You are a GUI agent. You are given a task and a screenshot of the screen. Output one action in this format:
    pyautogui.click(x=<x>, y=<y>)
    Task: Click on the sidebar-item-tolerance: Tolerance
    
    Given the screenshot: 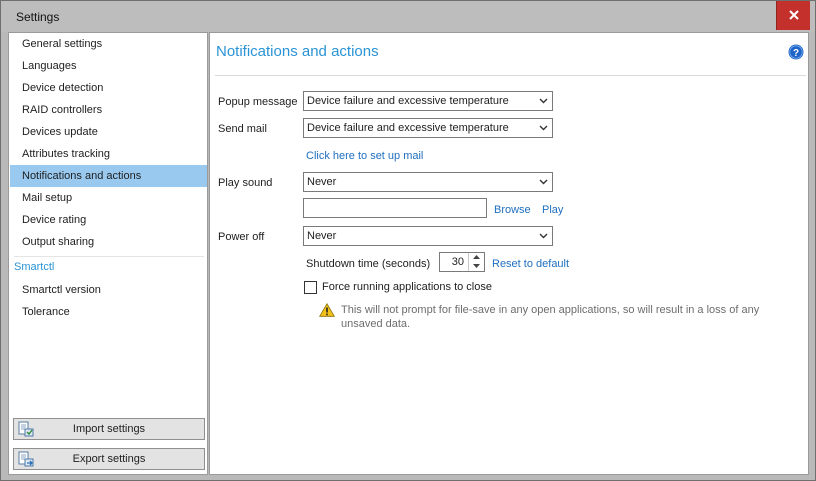 What is the action you would take?
    pyautogui.click(x=108, y=312)
    